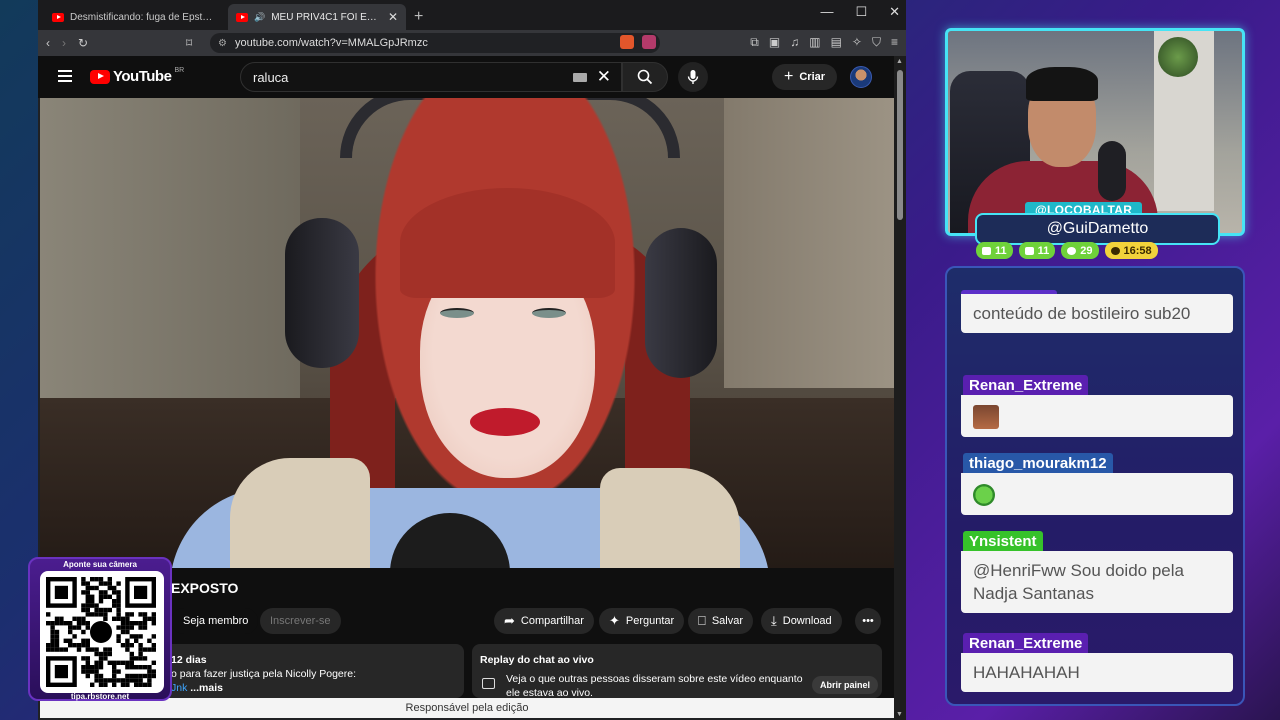  I want to click on screenshot-icon: ▣, so click(774, 42).